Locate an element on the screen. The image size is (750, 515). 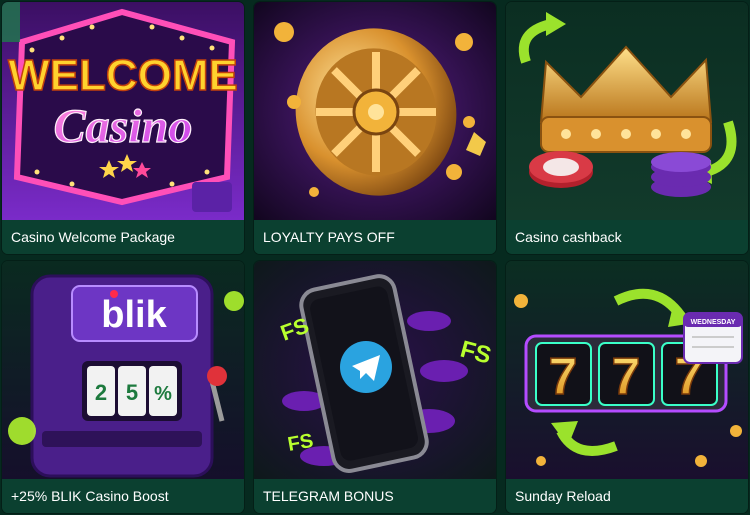
promo-image-welcome: WELCOME Casino is located at coordinates (123, 111).